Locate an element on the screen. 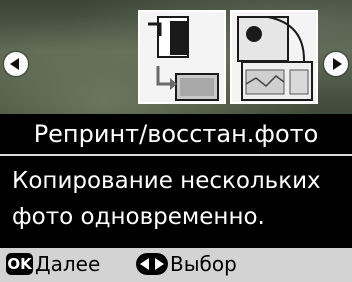 The width and height of the screenshot is (352, 282). description-line-1: Копирование нескольких is located at coordinates (166, 181).